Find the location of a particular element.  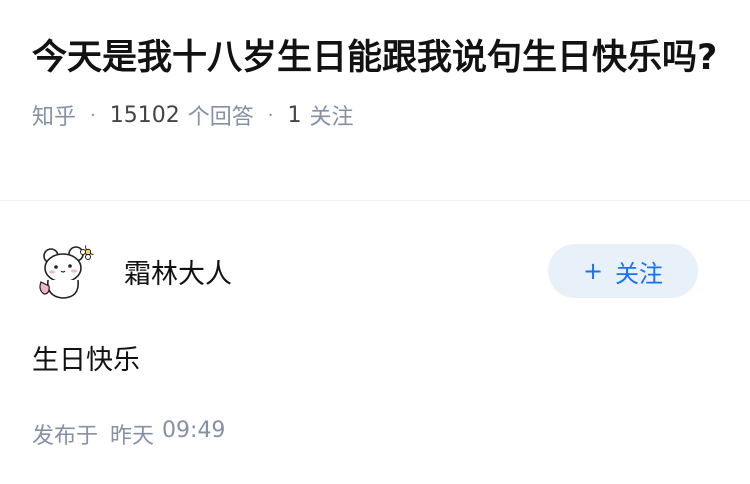

follow-count-label: 关注 is located at coordinates (331, 117).